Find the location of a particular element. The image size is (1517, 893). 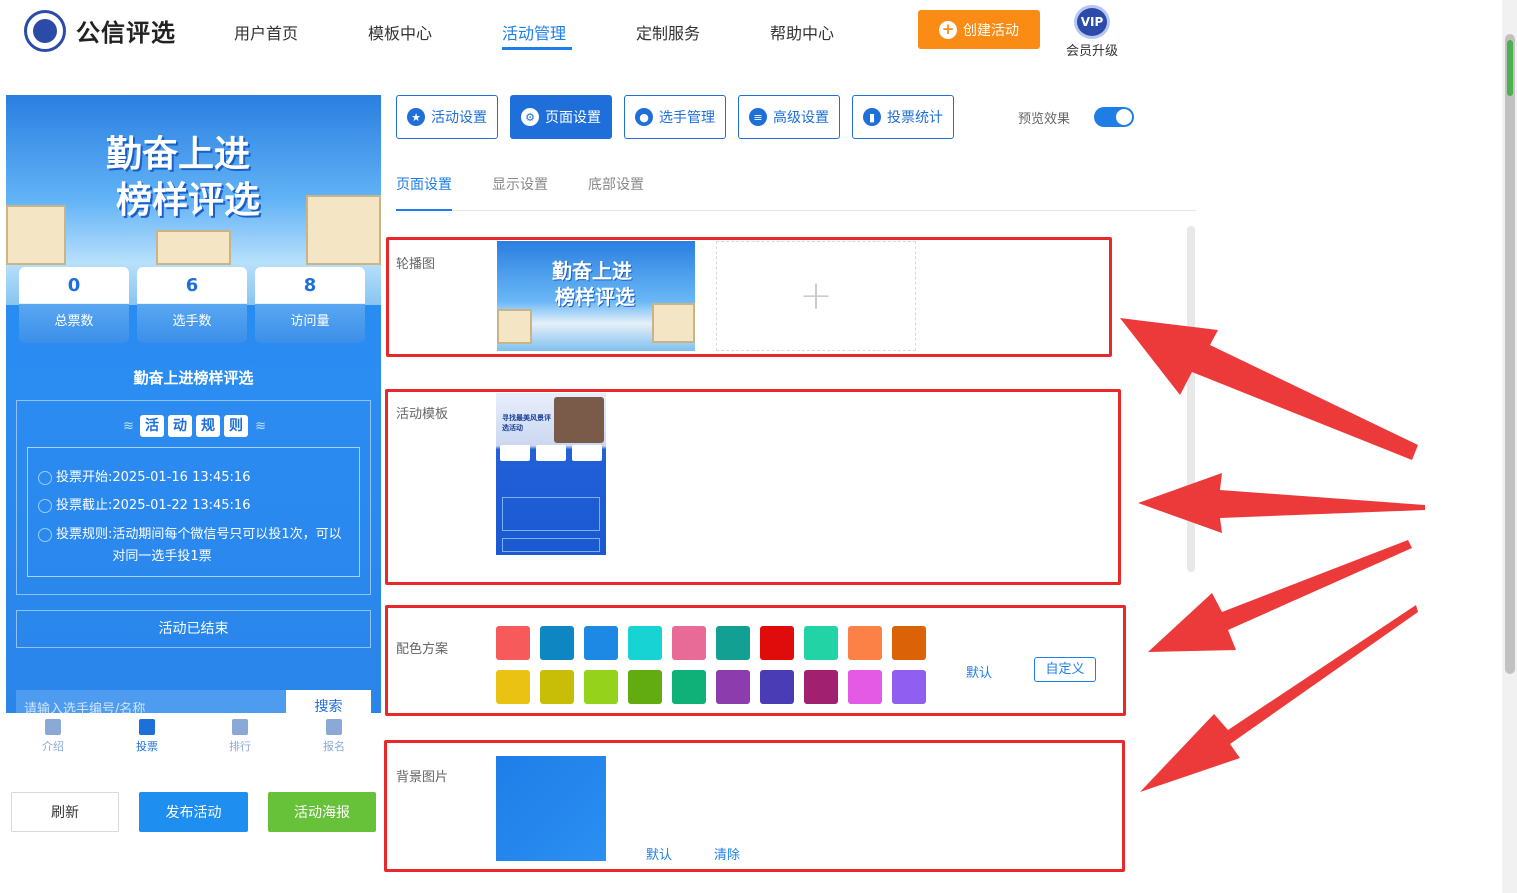

hand-pointer-icon is located at coordinates (334, 727).